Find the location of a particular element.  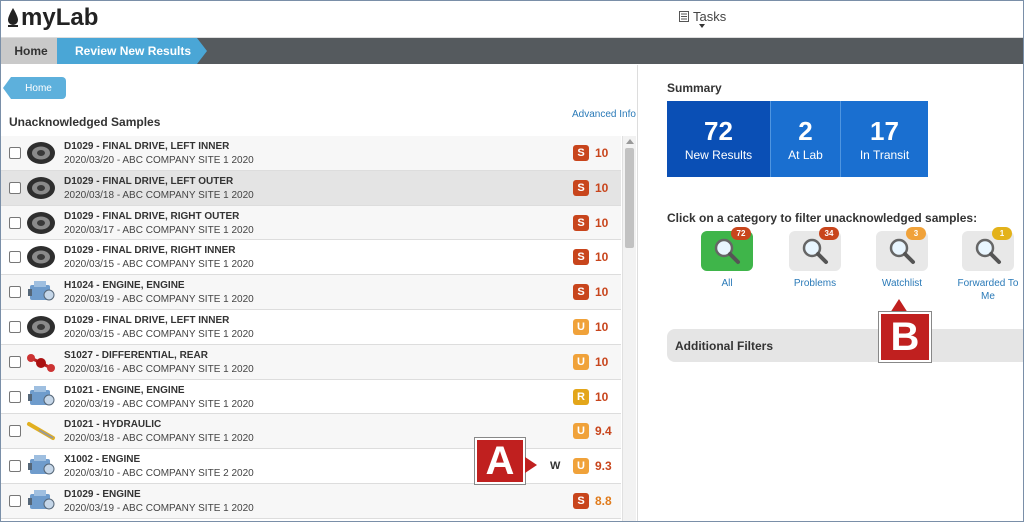

tile-label: At Lab is located at coordinates (805, 155).